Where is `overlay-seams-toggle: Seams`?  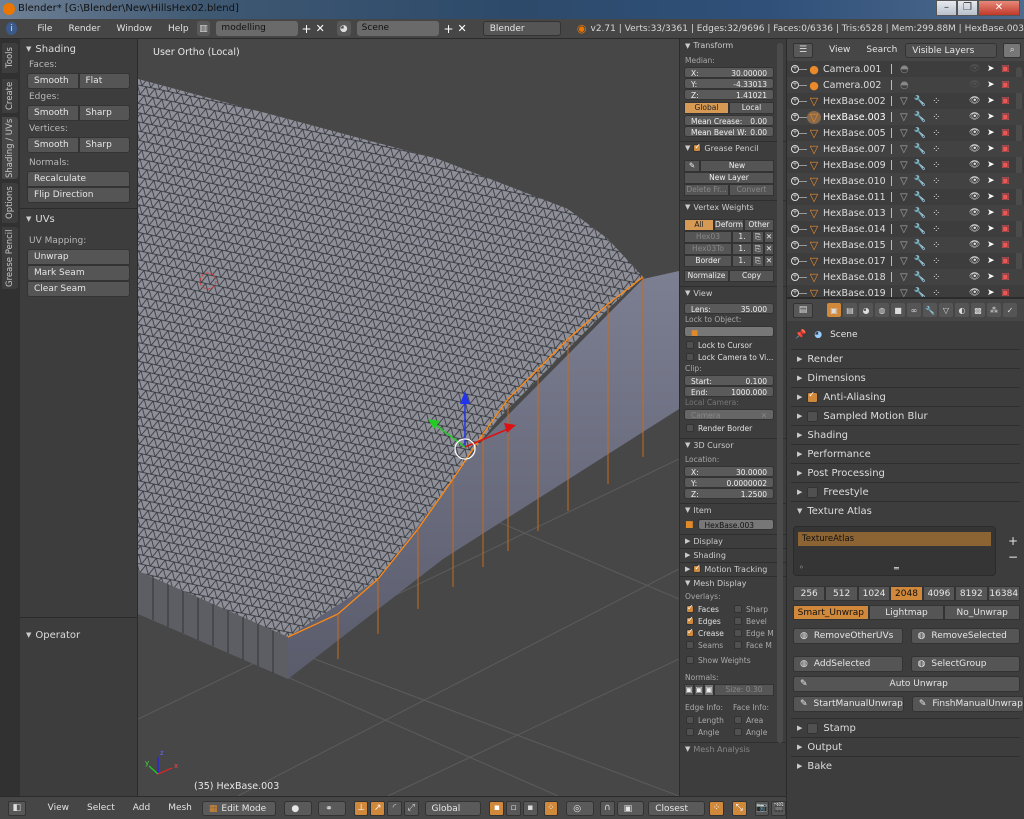
overlay-seams-toggle: Seams is located at coordinates (704, 645).